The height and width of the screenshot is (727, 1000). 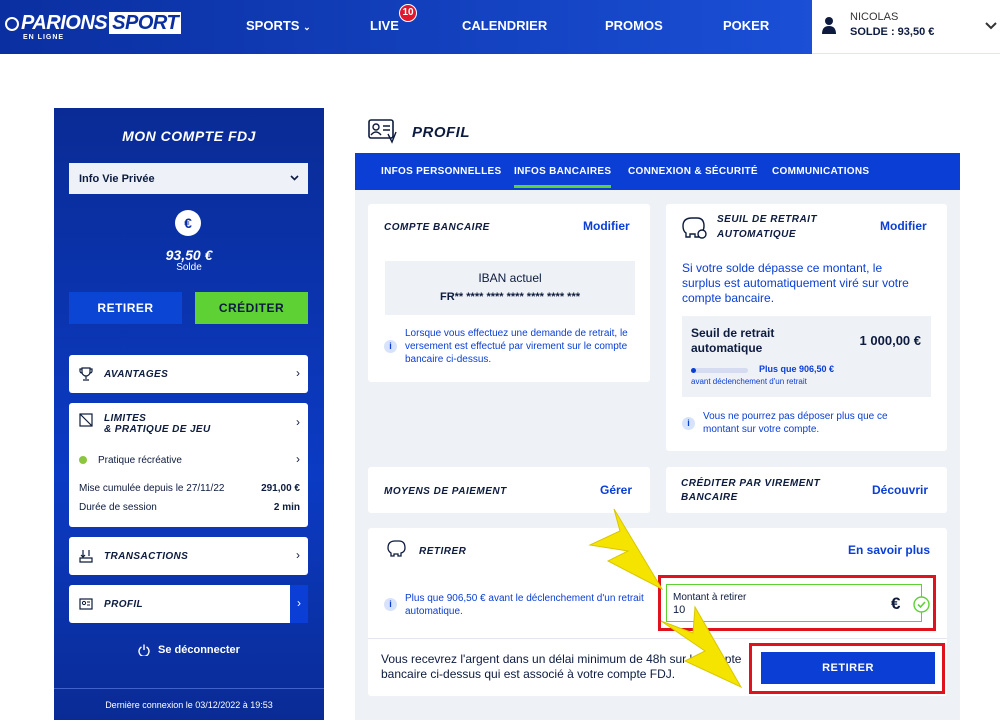 I want to click on user-icon, so click(x=829, y=25).